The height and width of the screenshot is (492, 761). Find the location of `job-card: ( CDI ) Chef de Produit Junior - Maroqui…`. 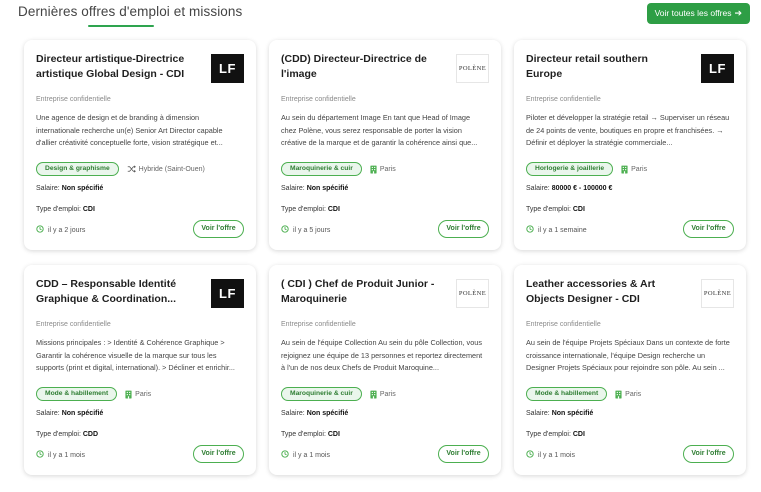

job-card: ( CDI ) Chef de Produit Junior - Maroqui… is located at coordinates (385, 370).